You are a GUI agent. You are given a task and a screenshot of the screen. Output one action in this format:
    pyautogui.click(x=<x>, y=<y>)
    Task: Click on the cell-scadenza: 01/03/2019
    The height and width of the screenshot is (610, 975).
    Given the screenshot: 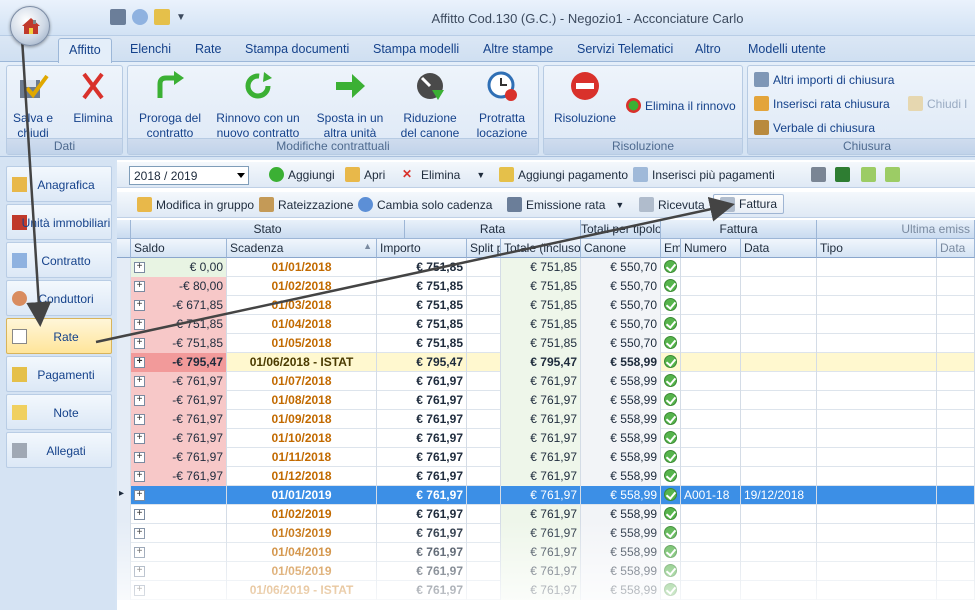 What is the action you would take?
    pyautogui.click(x=302, y=533)
    